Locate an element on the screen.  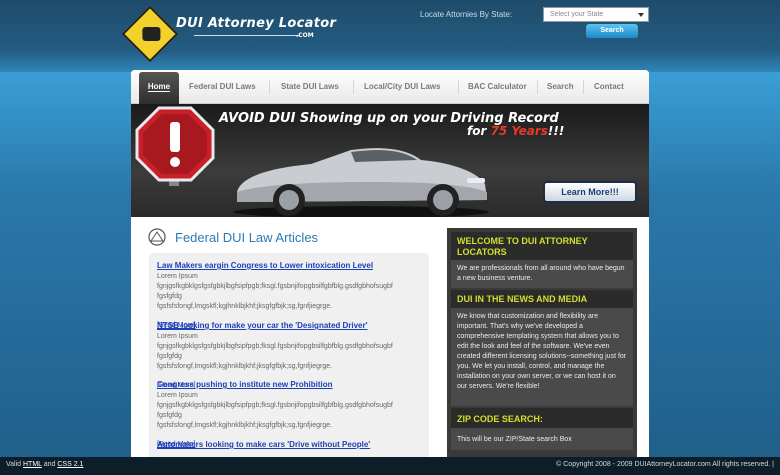
footer-validation: Valid HTML and CSS 2.1 is located at coordinates (44, 464).